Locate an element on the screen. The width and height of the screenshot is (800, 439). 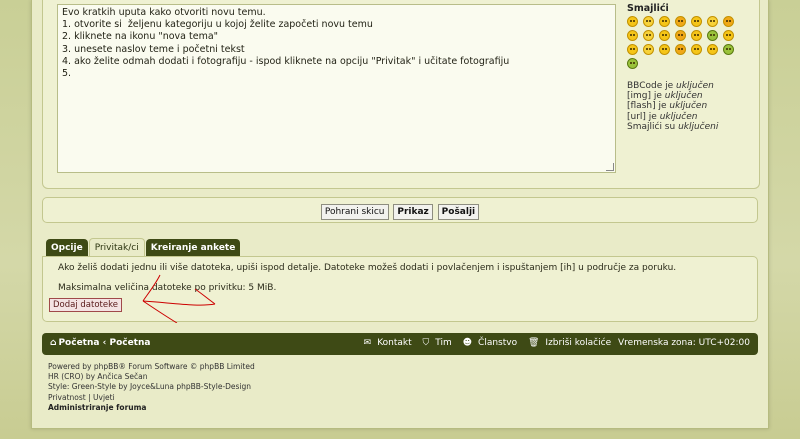
delete-cookies-label: Izbriši kolačiće is located at coordinates (578, 343).